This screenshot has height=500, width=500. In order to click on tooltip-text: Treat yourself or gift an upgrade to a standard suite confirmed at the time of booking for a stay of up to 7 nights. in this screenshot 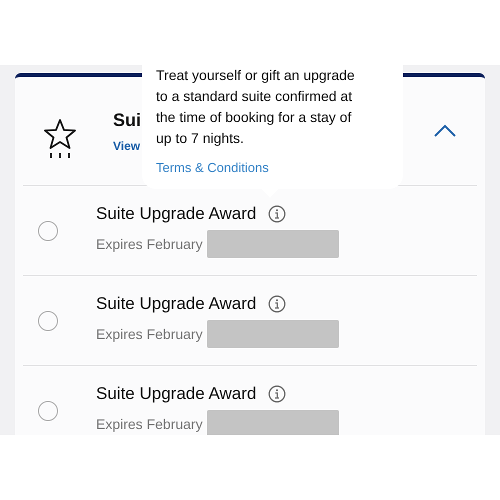, I will do `click(256, 107)`.